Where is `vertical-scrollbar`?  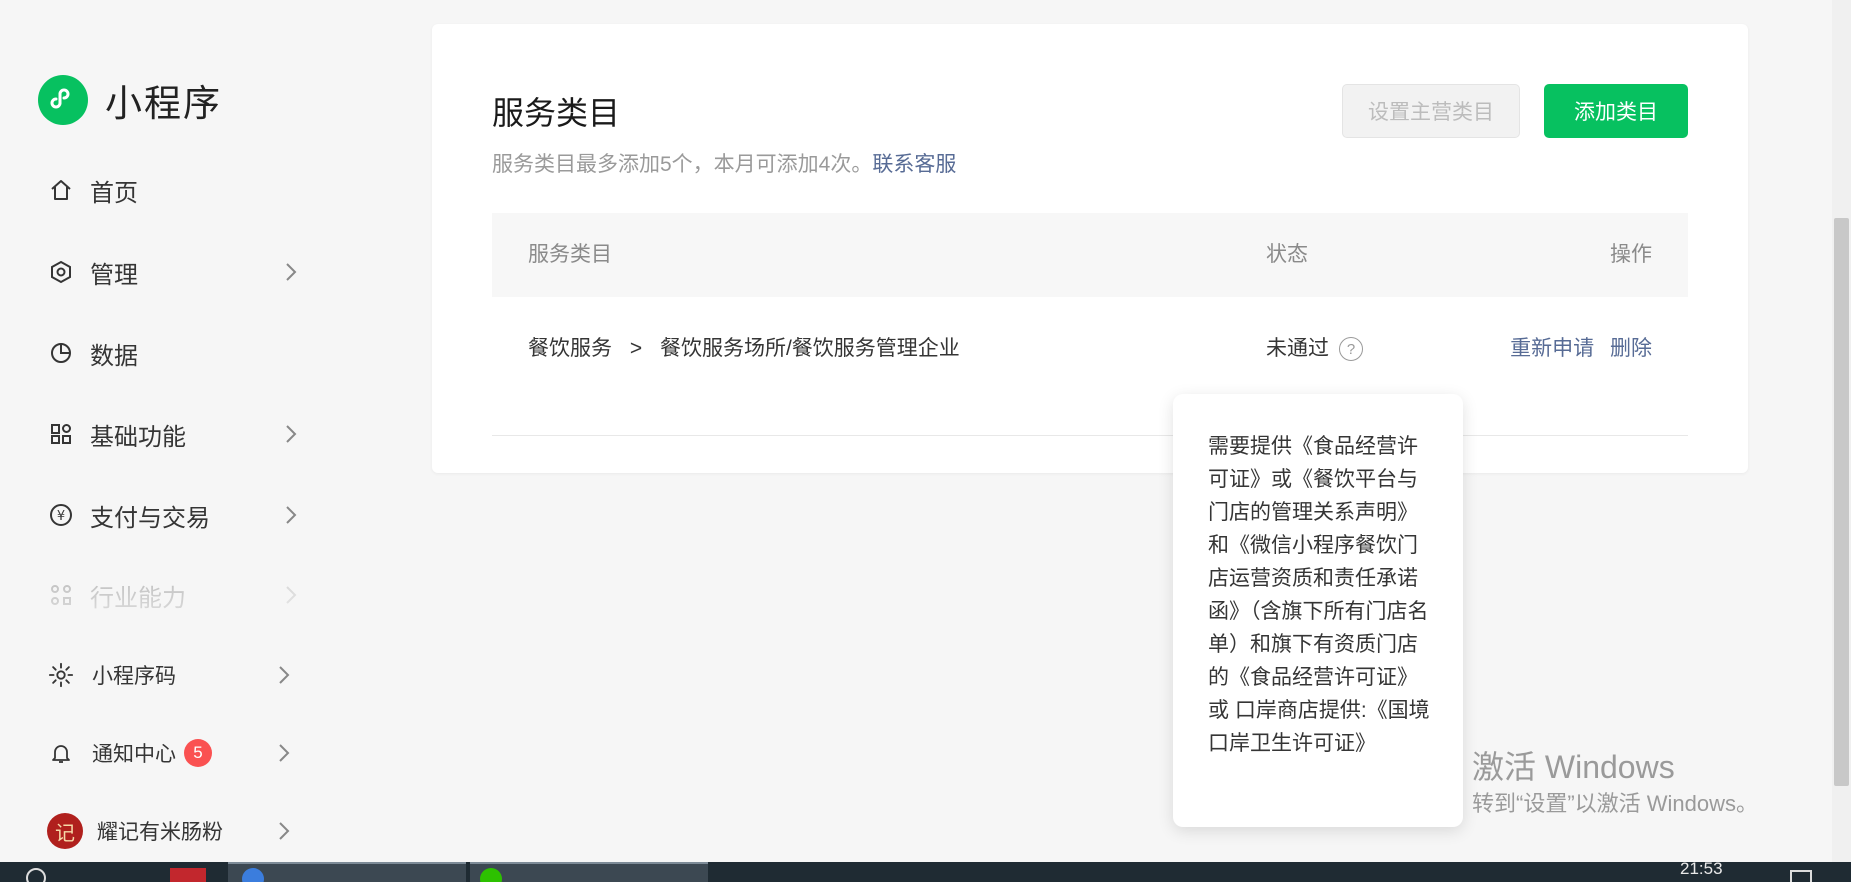
vertical-scrollbar is located at coordinates (1841, 431).